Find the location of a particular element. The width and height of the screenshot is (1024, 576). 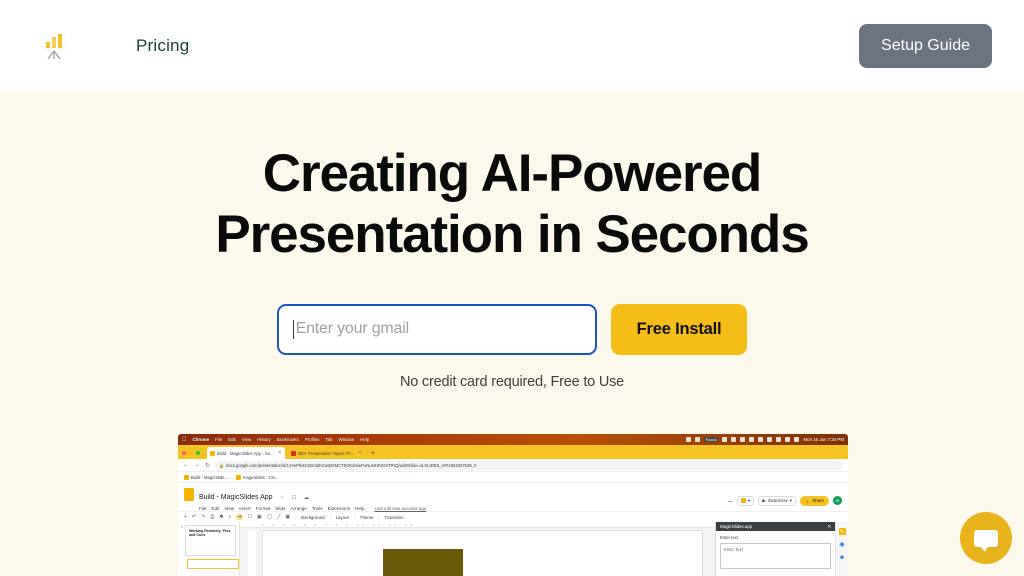

microphone-icon is located at coordinates (697, 439).